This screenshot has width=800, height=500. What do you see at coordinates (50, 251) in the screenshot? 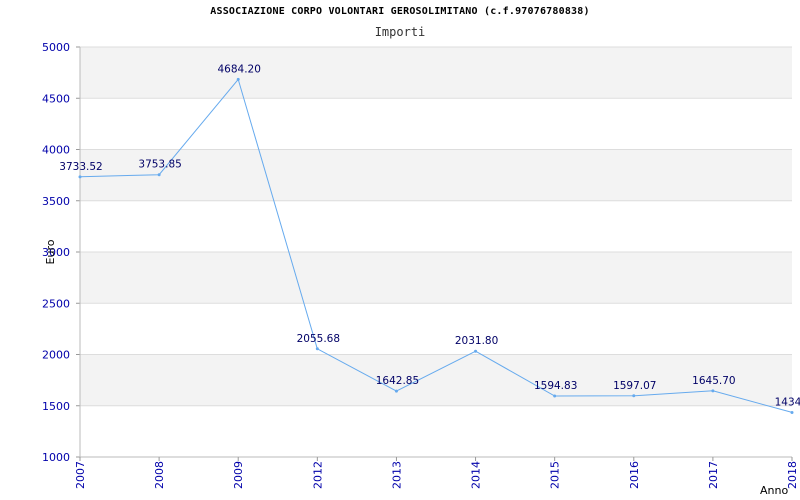
I see `y-axis-label: Euro` at bounding box center [50, 251].